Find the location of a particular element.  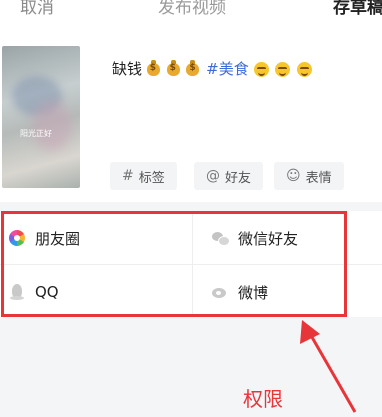

arrow-shaft is located at coordinates (332, 372).